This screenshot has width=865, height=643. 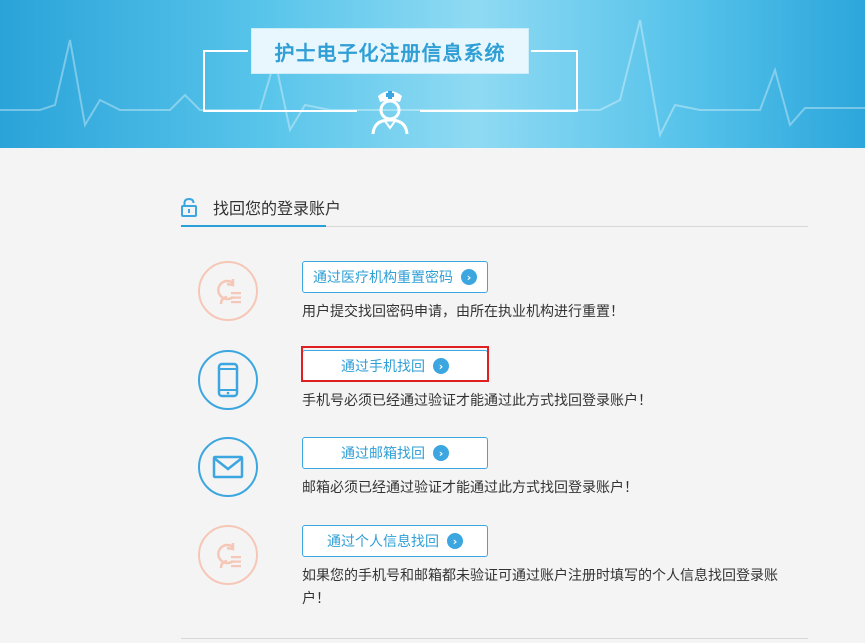 I want to click on highlight-box, so click(x=395, y=364).